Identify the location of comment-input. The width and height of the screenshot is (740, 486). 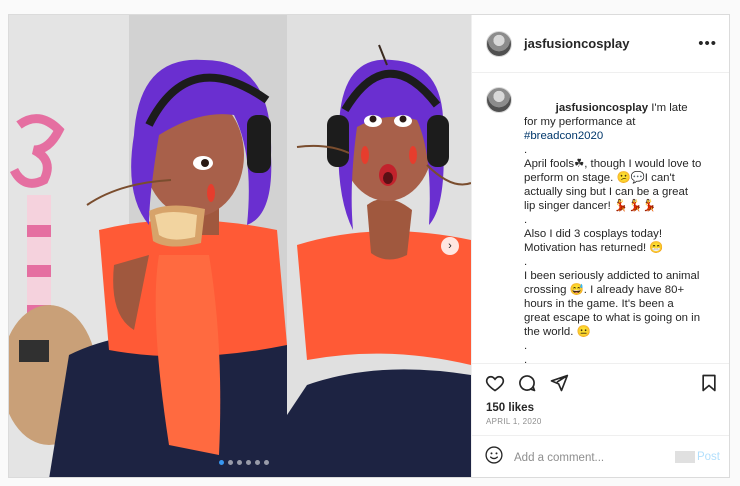
(594, 457).